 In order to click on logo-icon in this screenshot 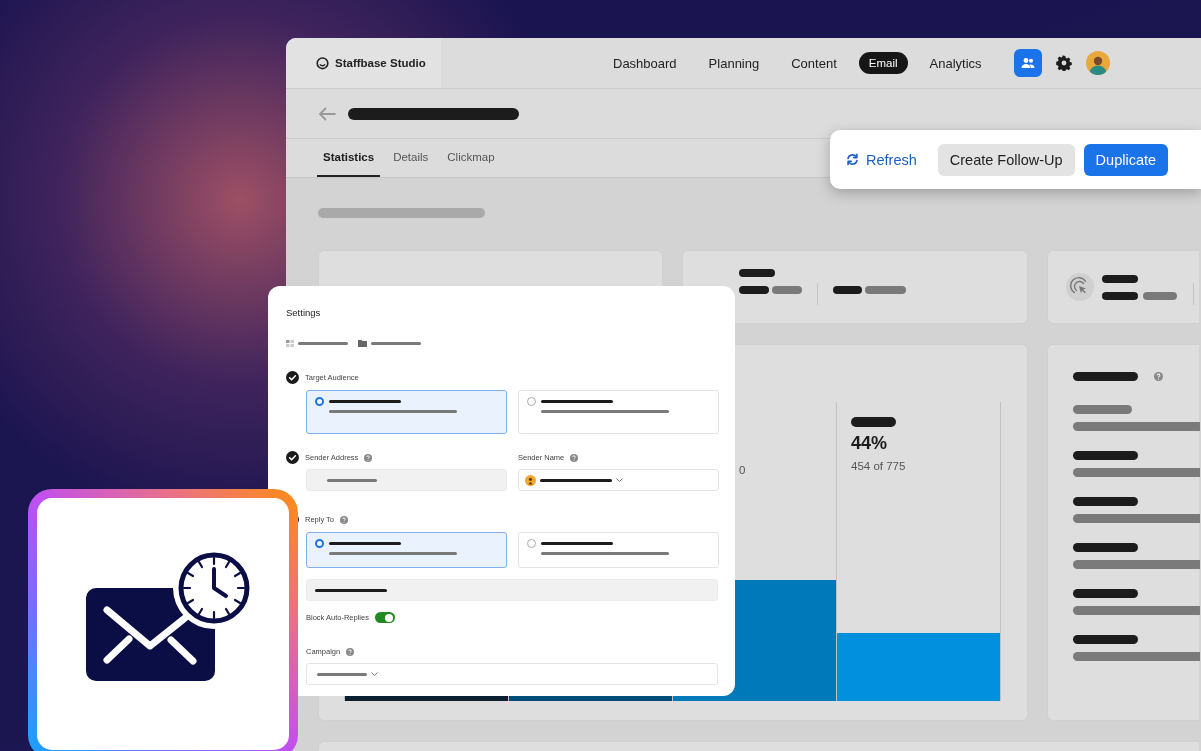, I will do `click(322, 63)`.